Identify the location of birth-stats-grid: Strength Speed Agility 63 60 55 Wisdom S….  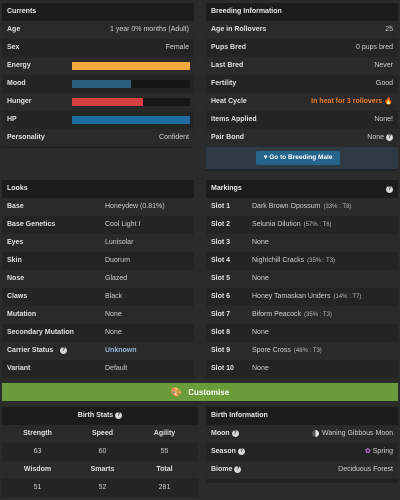
(100, 461).